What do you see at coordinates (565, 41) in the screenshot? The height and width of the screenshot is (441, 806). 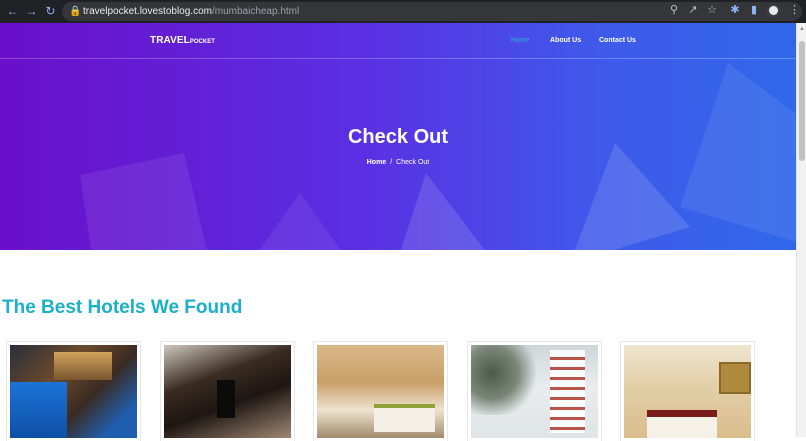 I see `nav-link-about: About Us` at bounding box center [565, 41].